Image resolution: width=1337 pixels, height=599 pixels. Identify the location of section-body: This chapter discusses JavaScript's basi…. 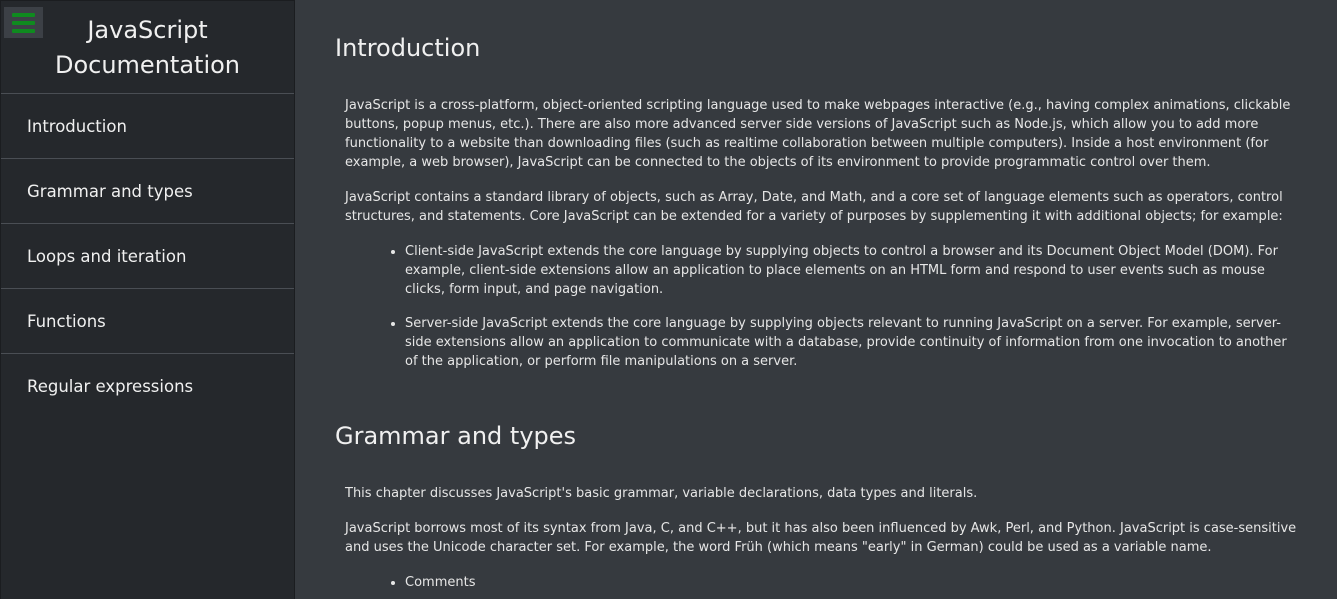
(817, 538).